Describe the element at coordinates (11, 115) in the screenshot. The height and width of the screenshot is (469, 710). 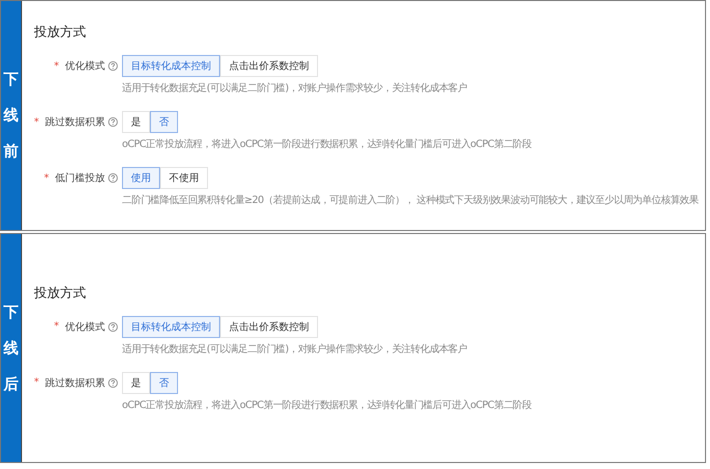
I see `side-label: 下线前` at that location.